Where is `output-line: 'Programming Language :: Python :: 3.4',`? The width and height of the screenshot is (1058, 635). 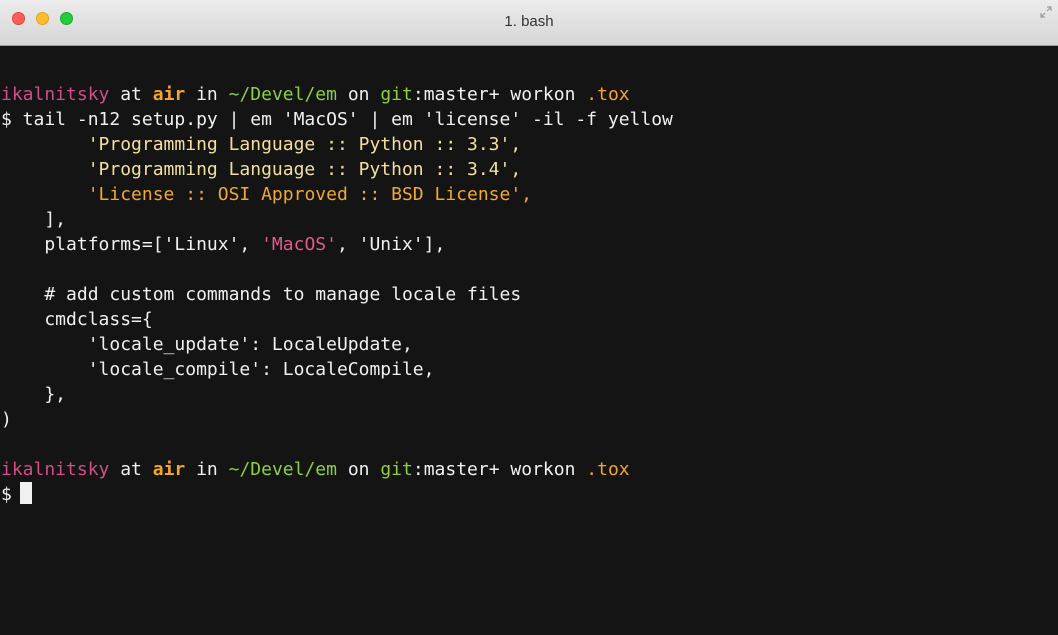 output-line: 'Programming Language :: Python :: 3.4', is located at coordinates (261, 169).